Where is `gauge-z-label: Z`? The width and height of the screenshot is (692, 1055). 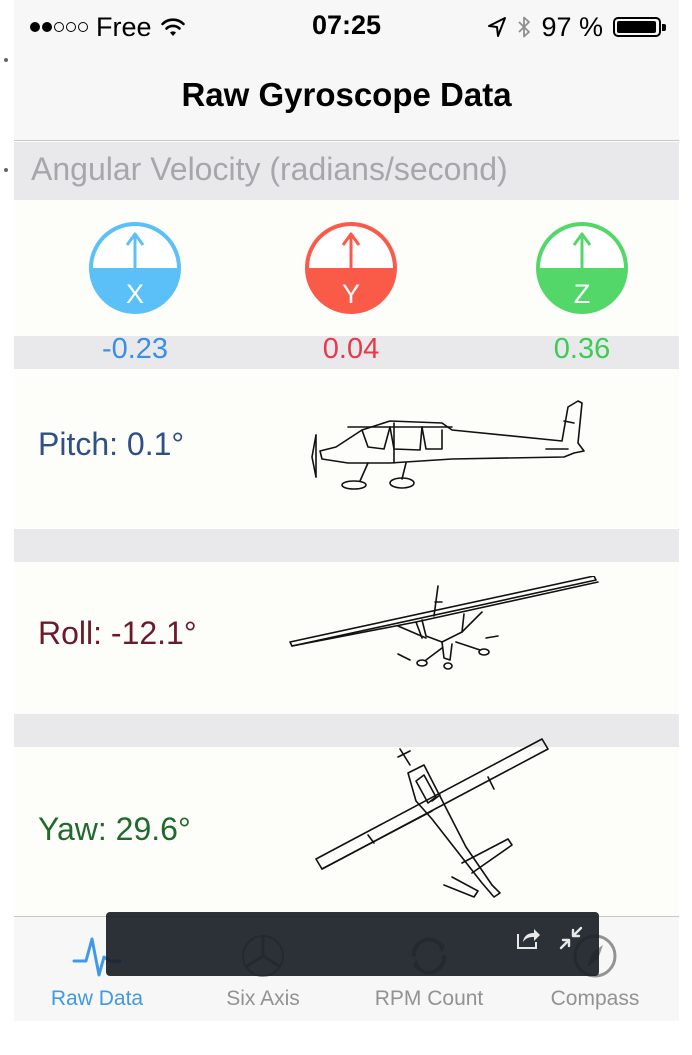
gauge-z-label: Z is located at coordinates (582, 294).